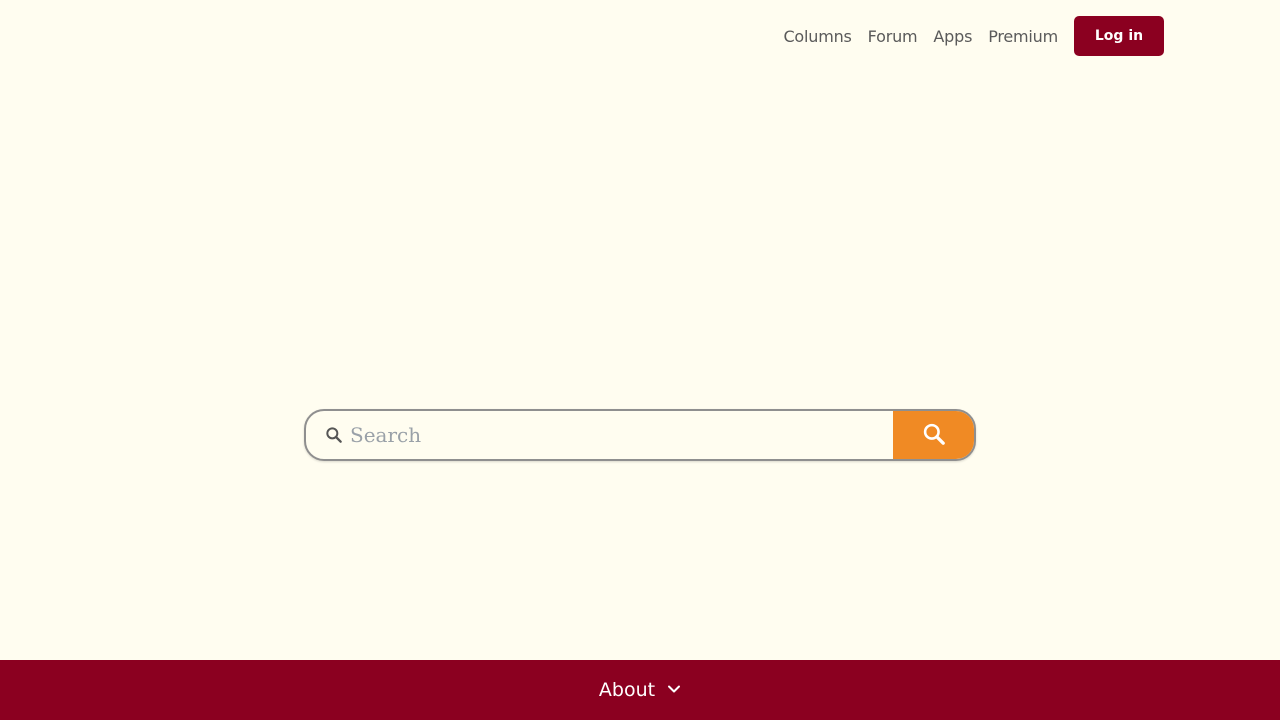 The width and height of the screenshot is (1280, 720). I want to click on search-submit-button, so click(933, 435).